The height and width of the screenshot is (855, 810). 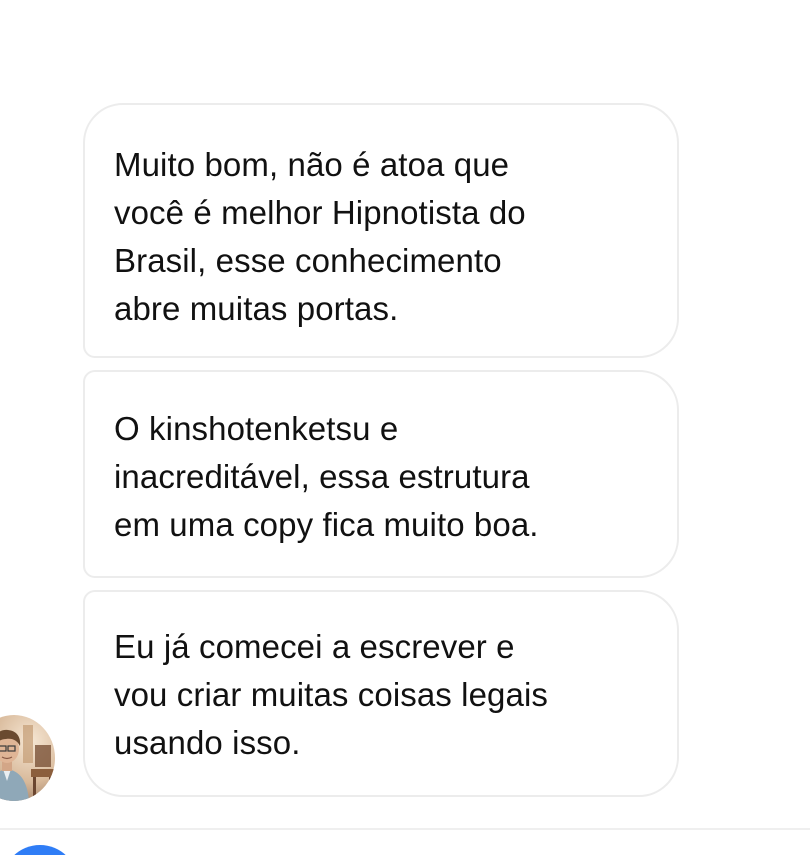 What do you see at coordinates (207, 742) in the screenshot?
I see `message-line: usando isso.` at bounding box center [207, 742].